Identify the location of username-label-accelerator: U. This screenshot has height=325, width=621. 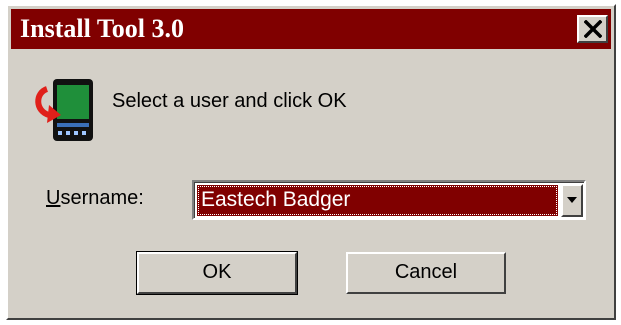
(53, 198).